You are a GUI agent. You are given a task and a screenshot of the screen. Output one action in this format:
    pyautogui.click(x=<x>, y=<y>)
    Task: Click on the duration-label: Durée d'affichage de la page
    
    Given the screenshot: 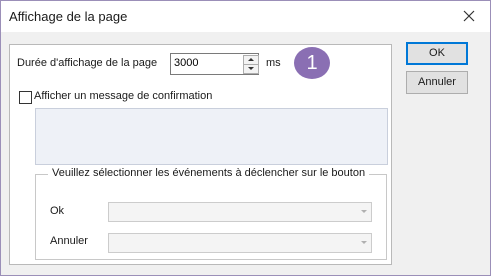 What is the action you would take?
    pyautogui.click(x=87, y=63)
    